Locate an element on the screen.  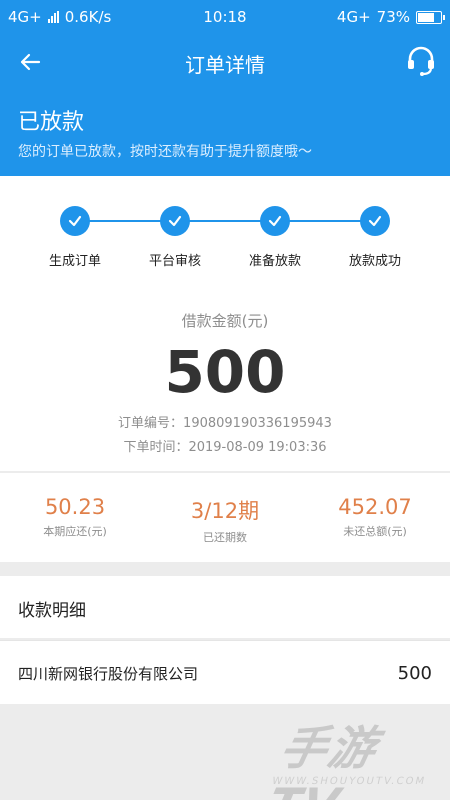
summary-label: 未还总额(元) is located at coordinates (375, 531).